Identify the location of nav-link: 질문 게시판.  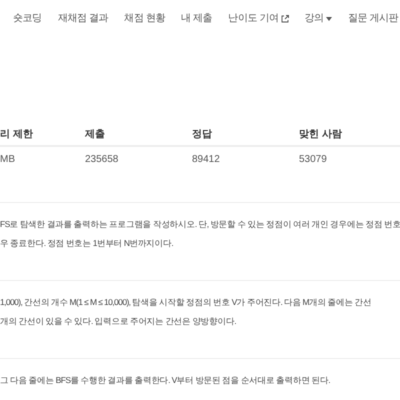
(373, 18).